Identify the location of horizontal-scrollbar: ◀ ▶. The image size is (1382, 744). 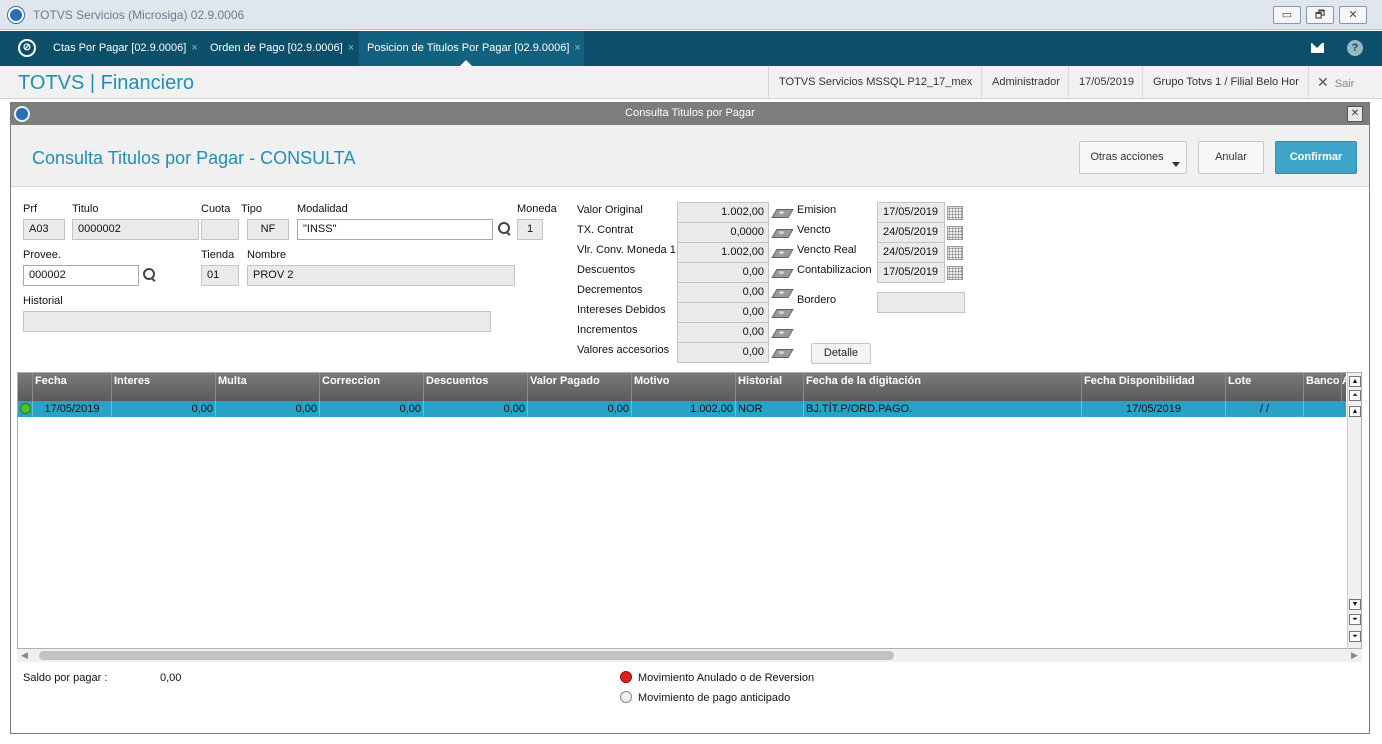
(689, 655).